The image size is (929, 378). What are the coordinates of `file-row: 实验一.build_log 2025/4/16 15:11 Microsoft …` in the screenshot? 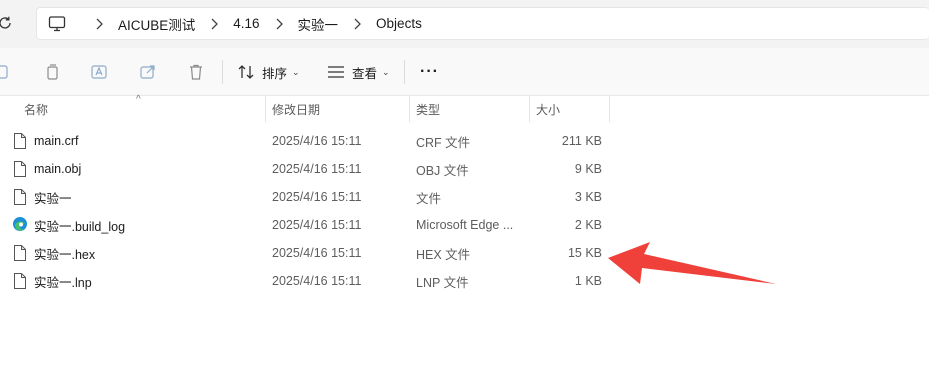 It's located at (464, 225).